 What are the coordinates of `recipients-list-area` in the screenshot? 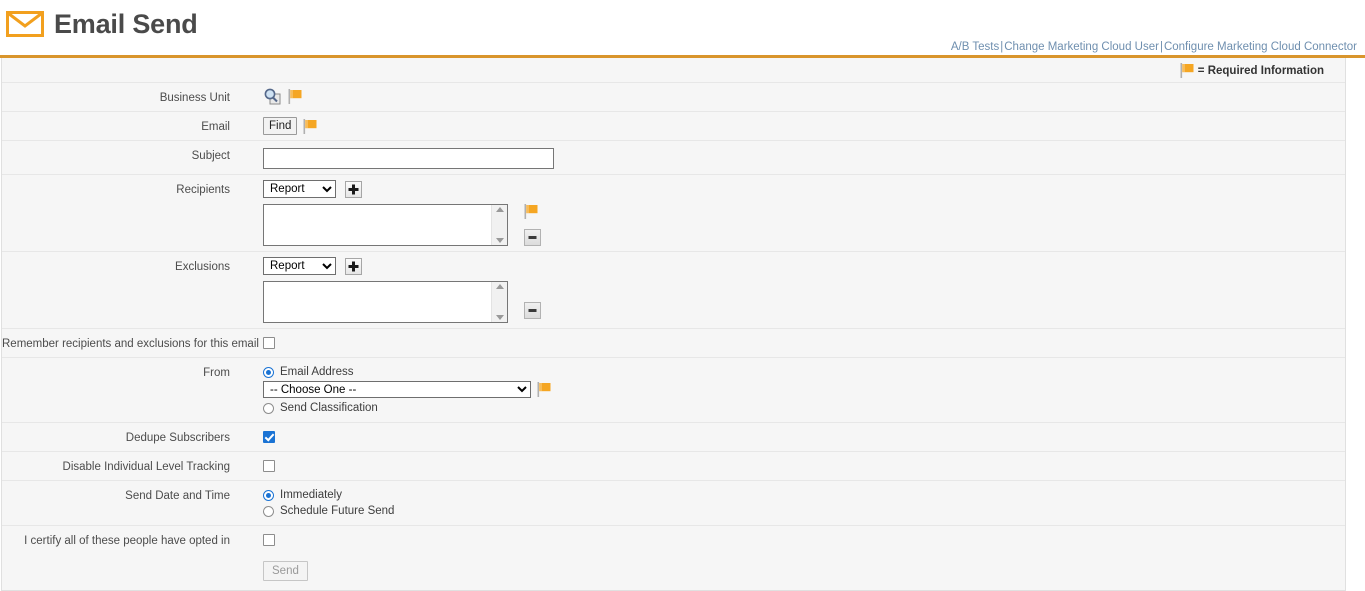 It's located at (377, 225).